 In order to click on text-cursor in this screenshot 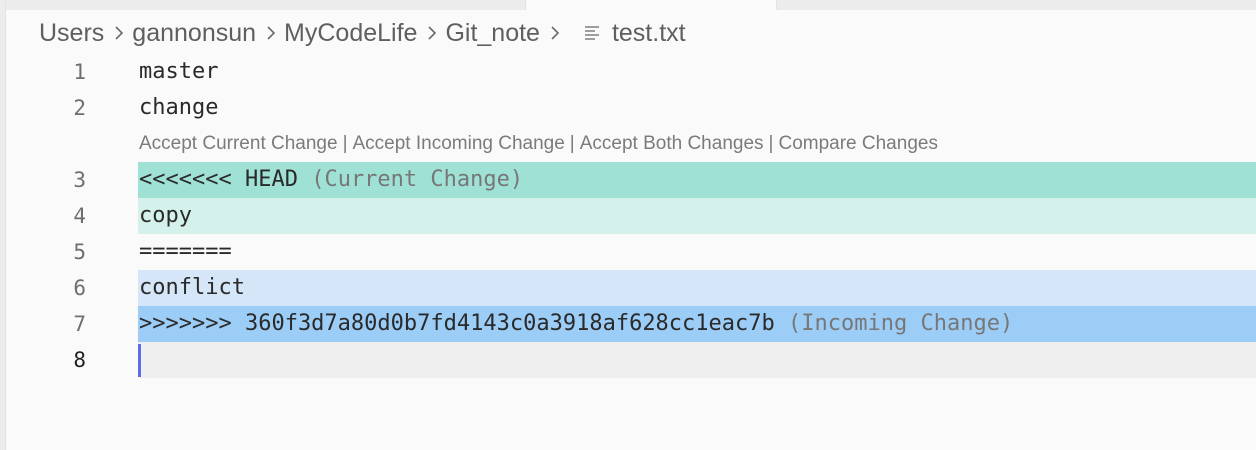, I will do `click(139, 360)`.